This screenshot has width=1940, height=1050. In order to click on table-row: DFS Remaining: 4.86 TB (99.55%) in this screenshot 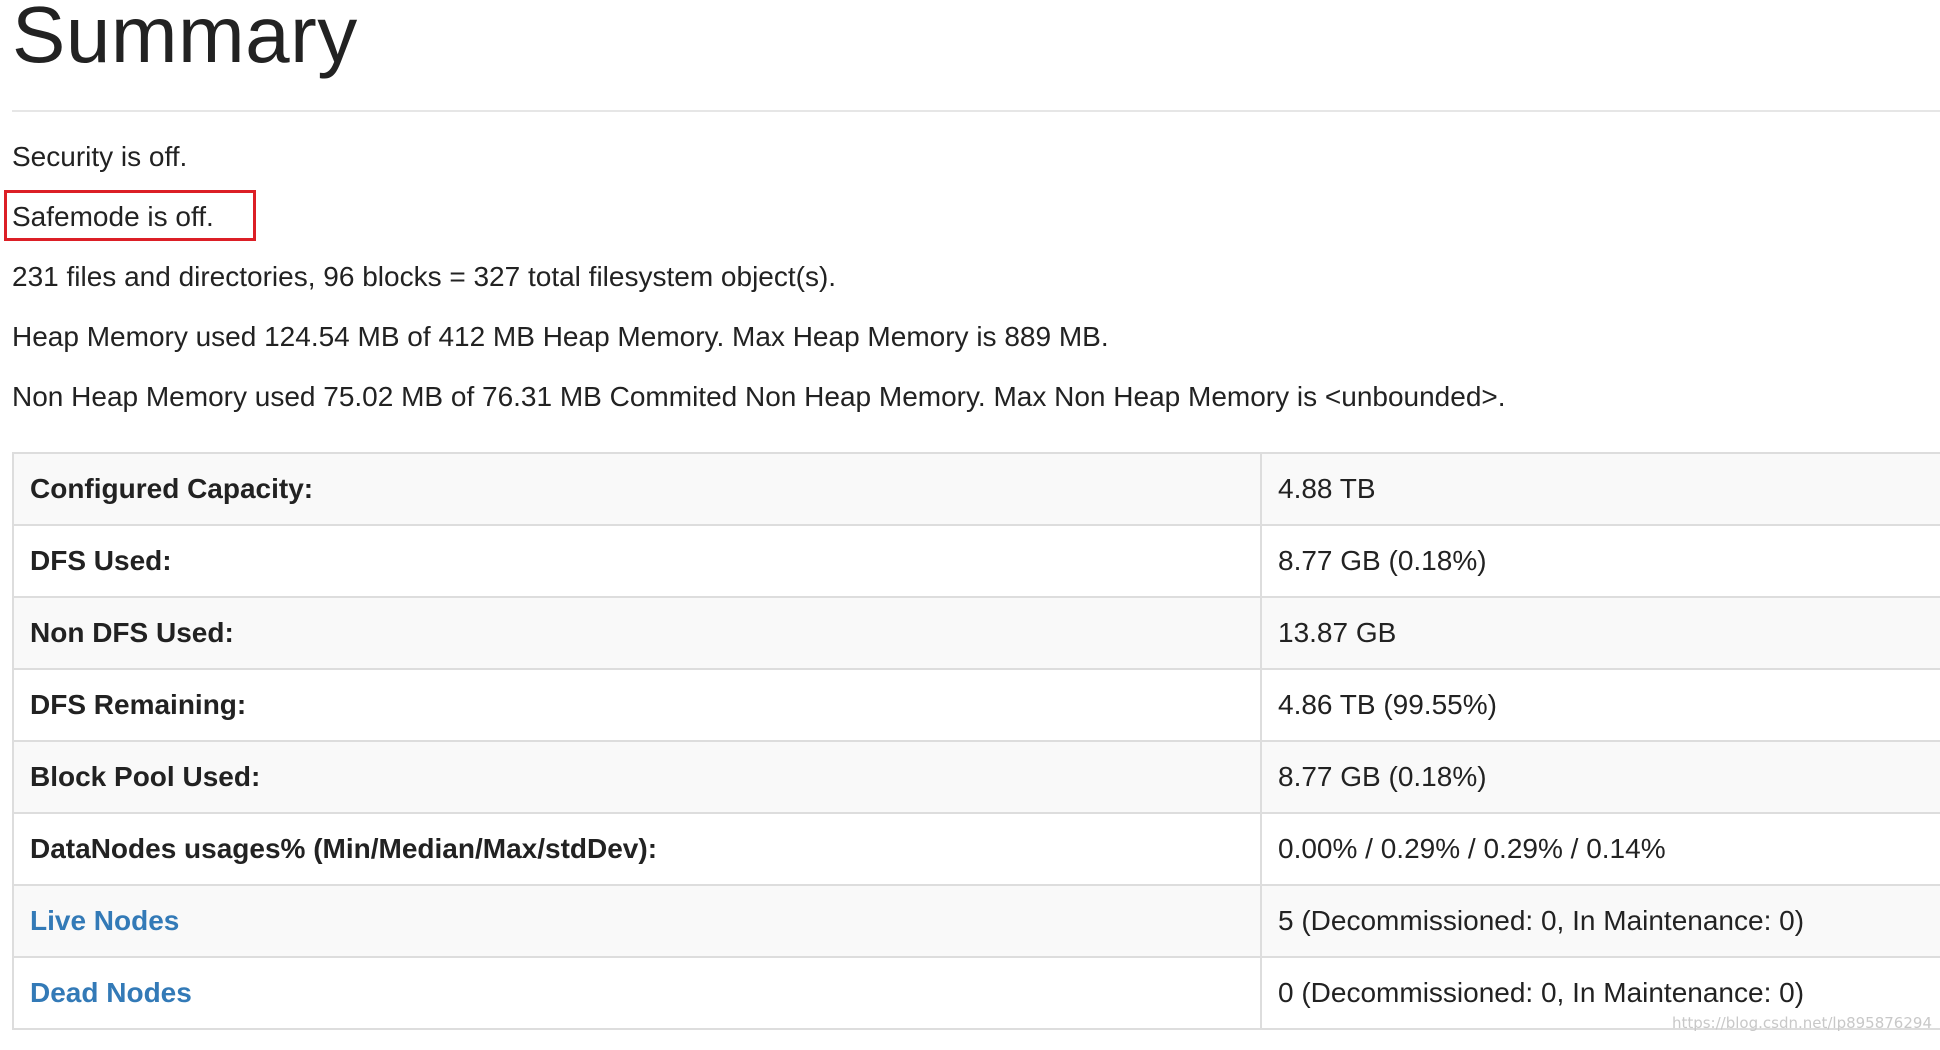, I will do `click(976, 705)`.